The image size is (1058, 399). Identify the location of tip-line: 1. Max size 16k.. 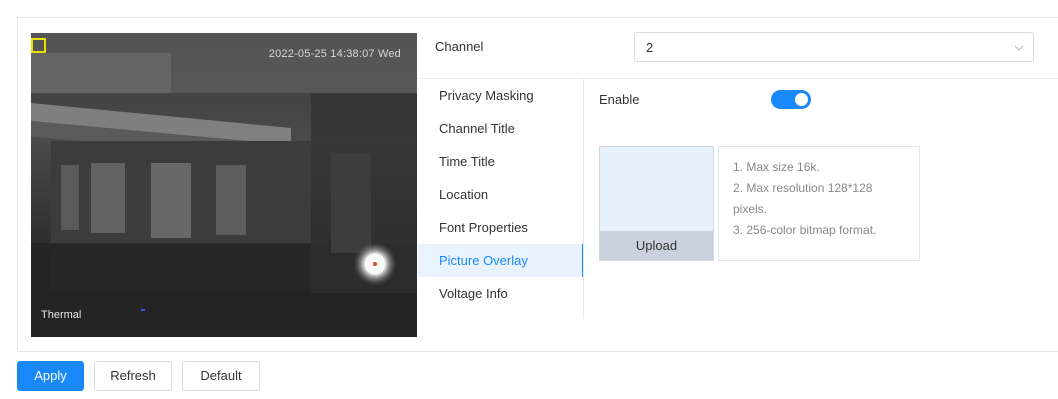
(776, 167).